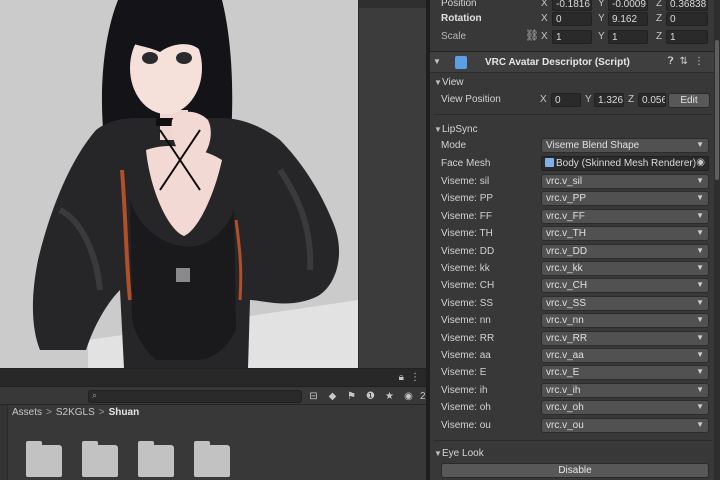 Image resolution: width=720 pixels, height=480 pixels. I want to click on component-header: ▼ VRC Avatar Descriptor (Script) ❓︎ ⇅ ⋮, so click(572, 62).